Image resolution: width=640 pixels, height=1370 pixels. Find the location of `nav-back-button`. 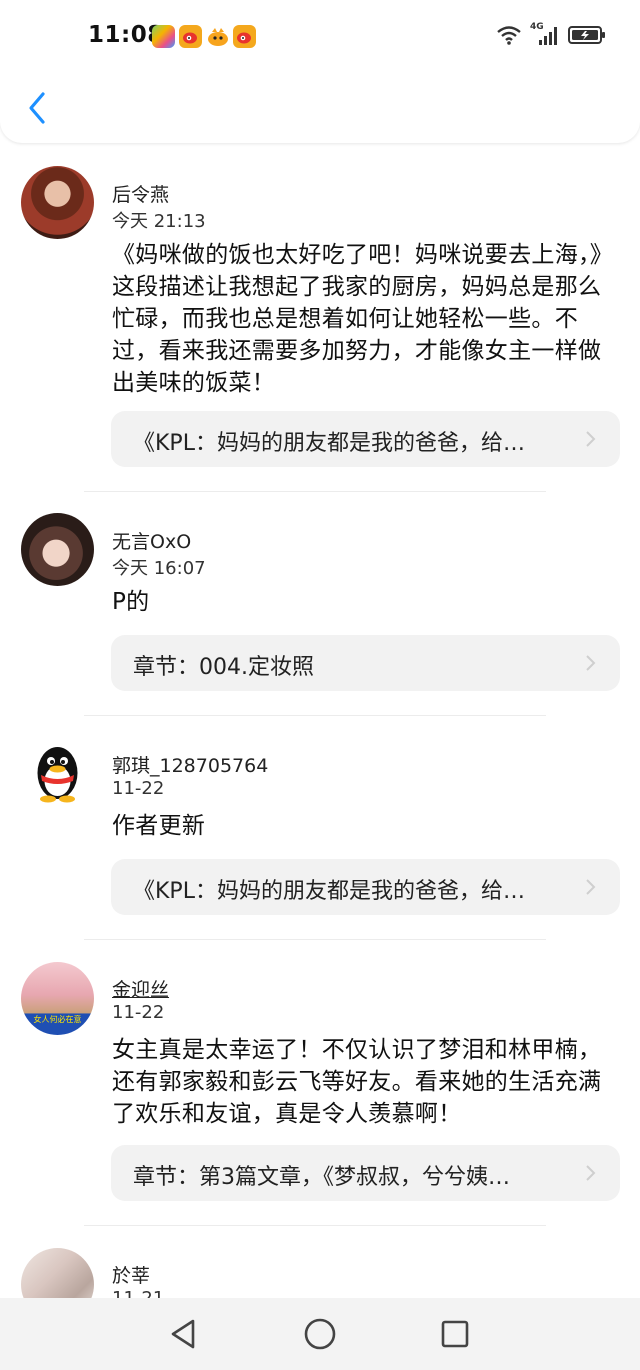

nav-back-button is located at coordinates (183, 1334).